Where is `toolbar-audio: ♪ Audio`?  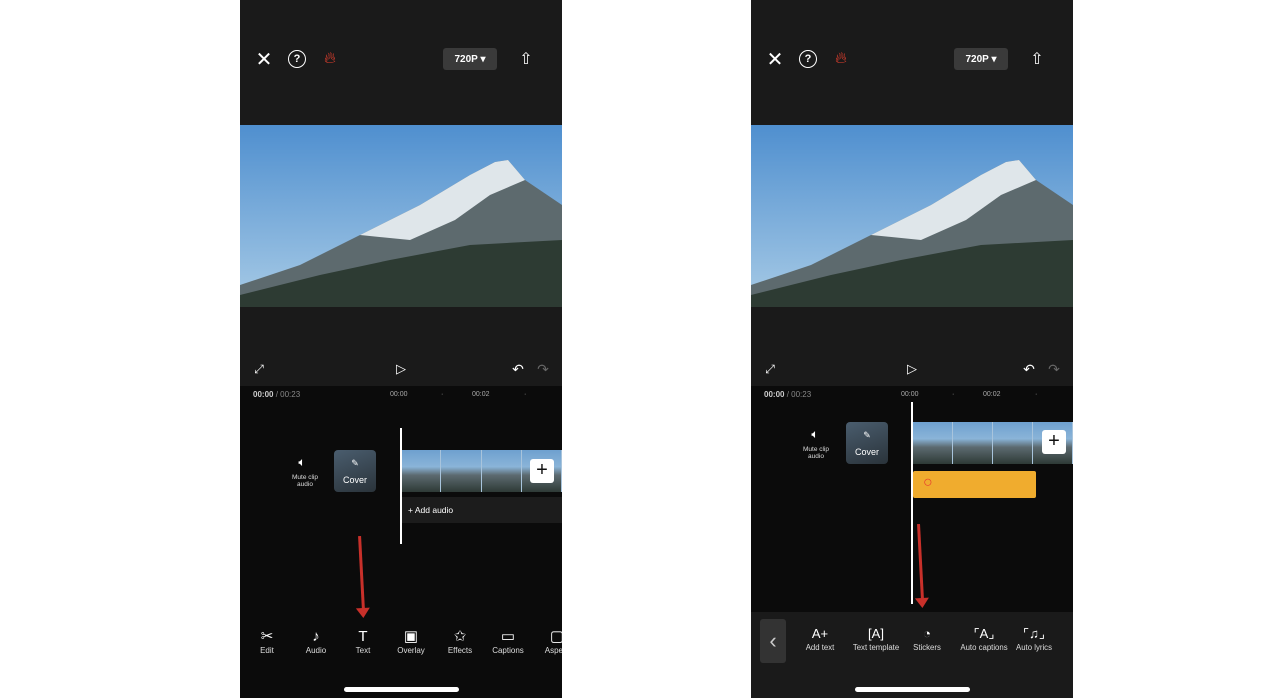 toolbar-audio: ♪ Audio is located at coordinates (316, 641).